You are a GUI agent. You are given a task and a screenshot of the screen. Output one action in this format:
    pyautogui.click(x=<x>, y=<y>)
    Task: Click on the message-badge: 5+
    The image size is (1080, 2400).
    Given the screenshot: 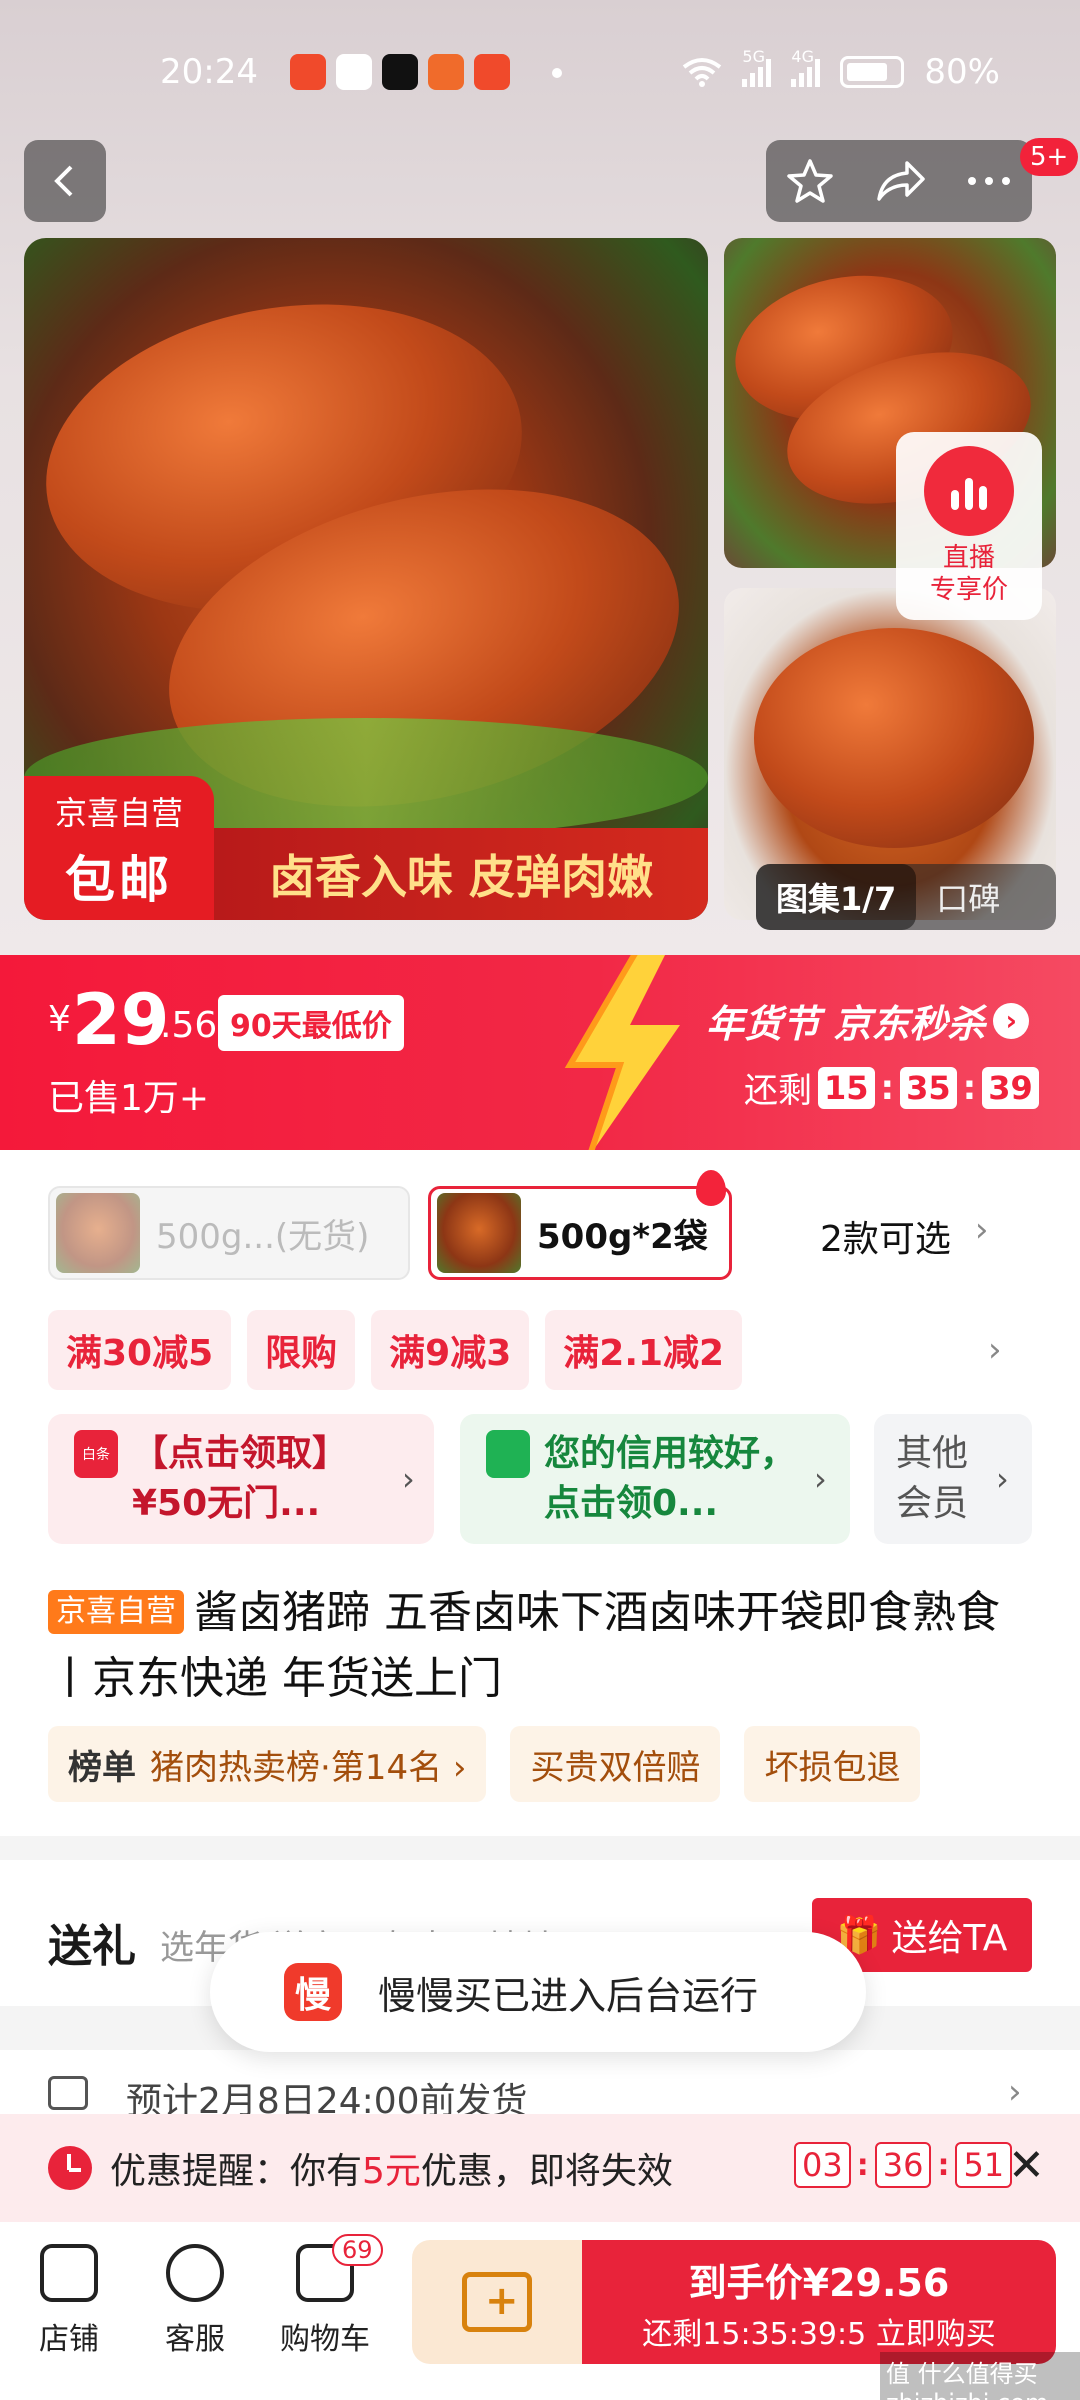 What is the action you would take?
    pyautogui.click(x=1049, y=157)
    